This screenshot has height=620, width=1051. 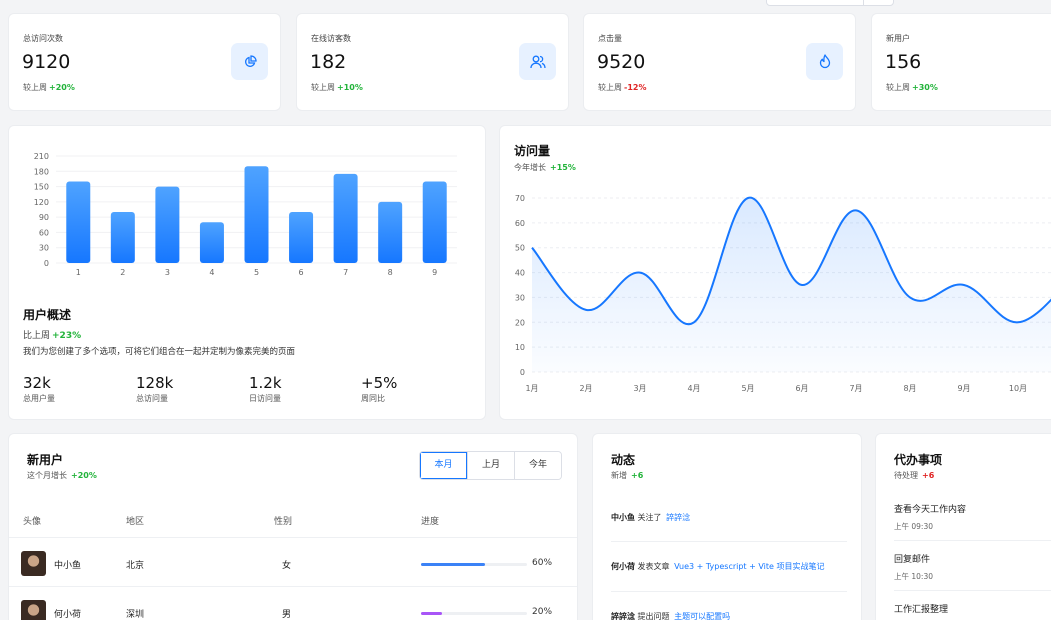 What do you see at coordinates (434, 272) in the screenshot?
I see `x-tick-label: 9` at bounding box center [434, 272].